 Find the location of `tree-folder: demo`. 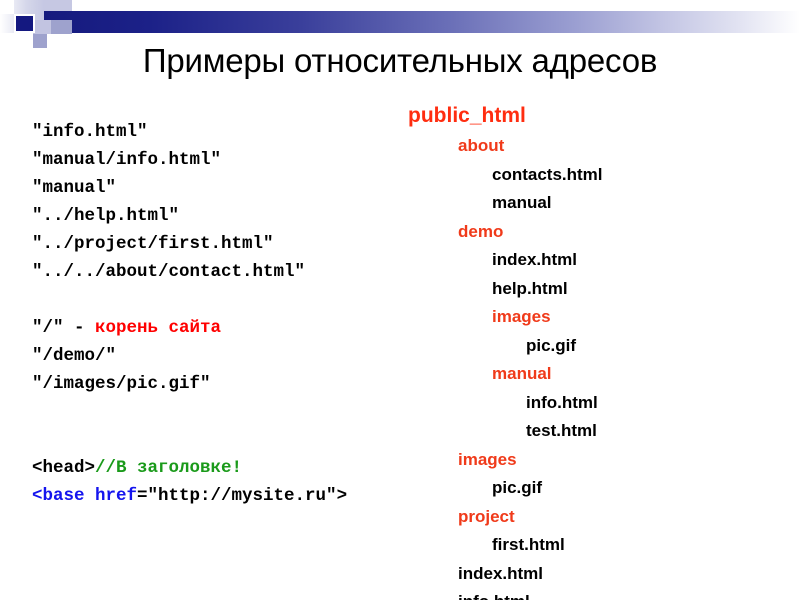

tree-folder: demo is located at coordinates (481, 231).